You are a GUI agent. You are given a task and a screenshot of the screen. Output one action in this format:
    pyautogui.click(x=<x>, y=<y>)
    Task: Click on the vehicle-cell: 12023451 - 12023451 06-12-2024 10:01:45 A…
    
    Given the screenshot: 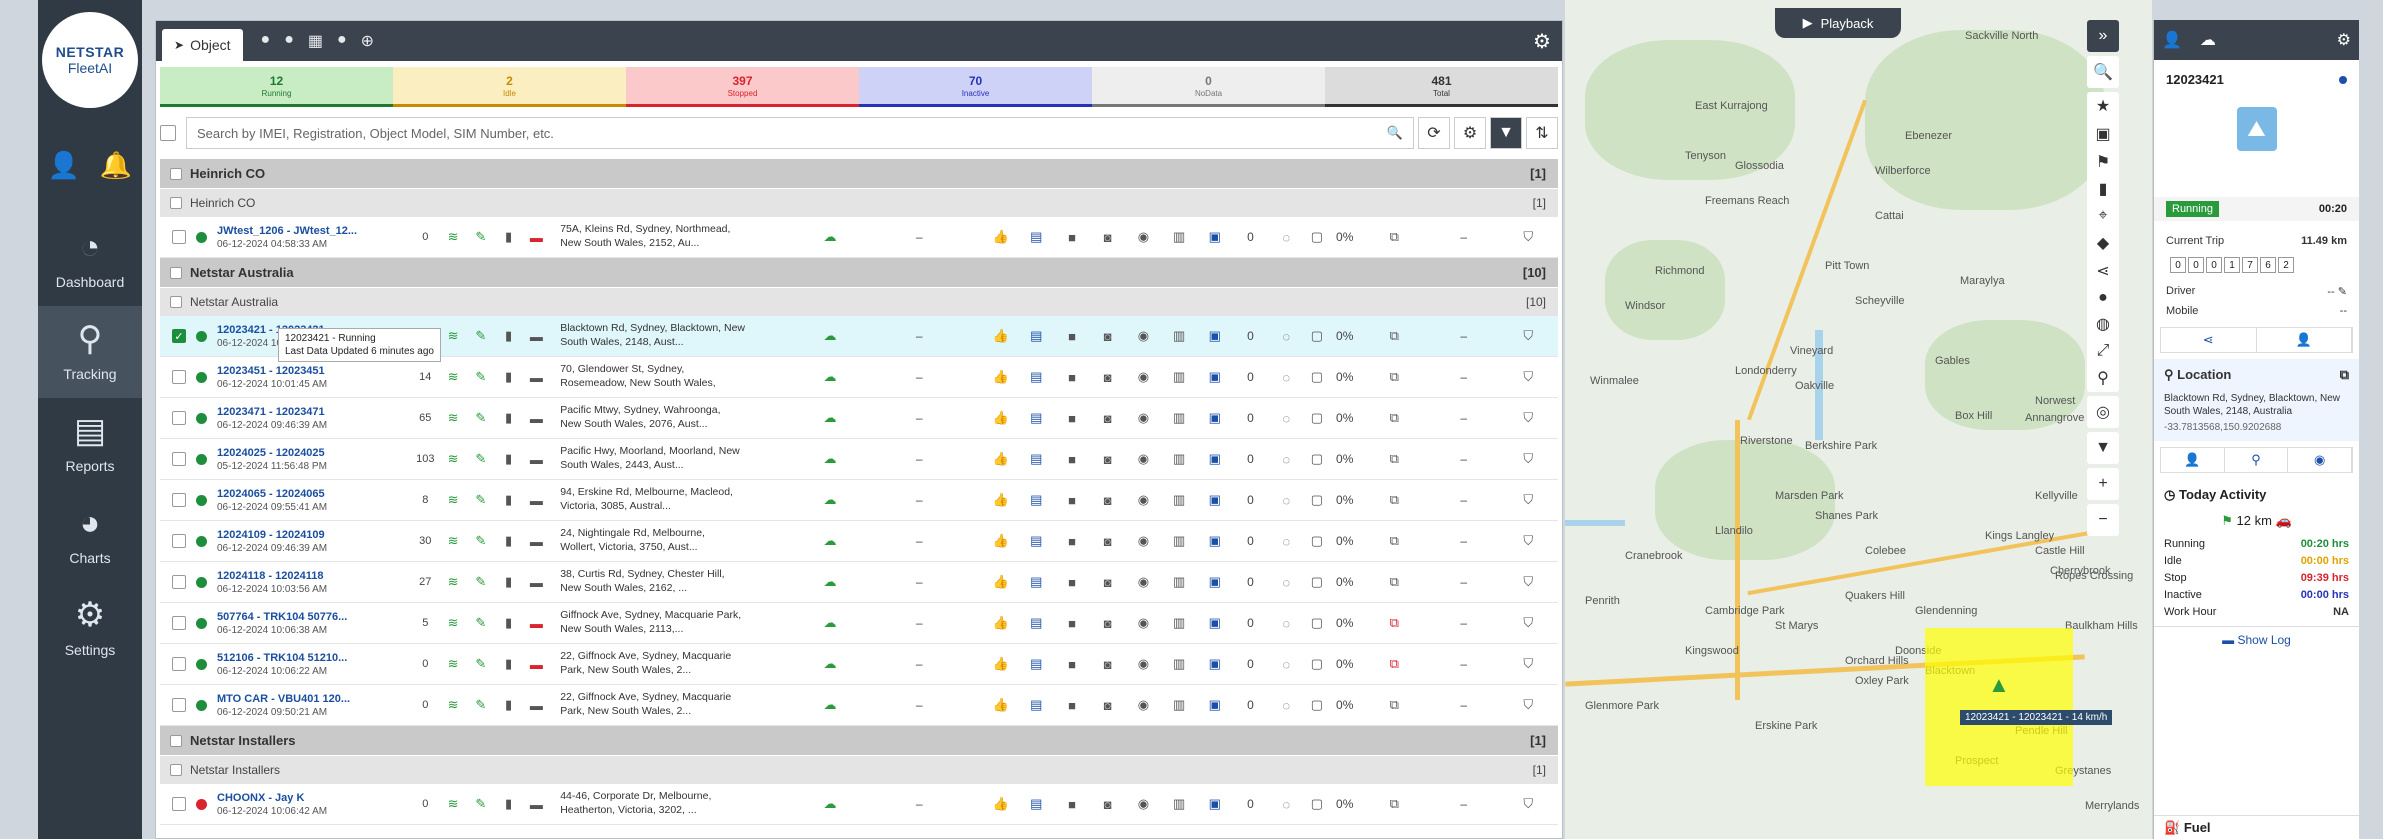 What is the action you would take?
    pyautogui.click(x=314, y=377)
    